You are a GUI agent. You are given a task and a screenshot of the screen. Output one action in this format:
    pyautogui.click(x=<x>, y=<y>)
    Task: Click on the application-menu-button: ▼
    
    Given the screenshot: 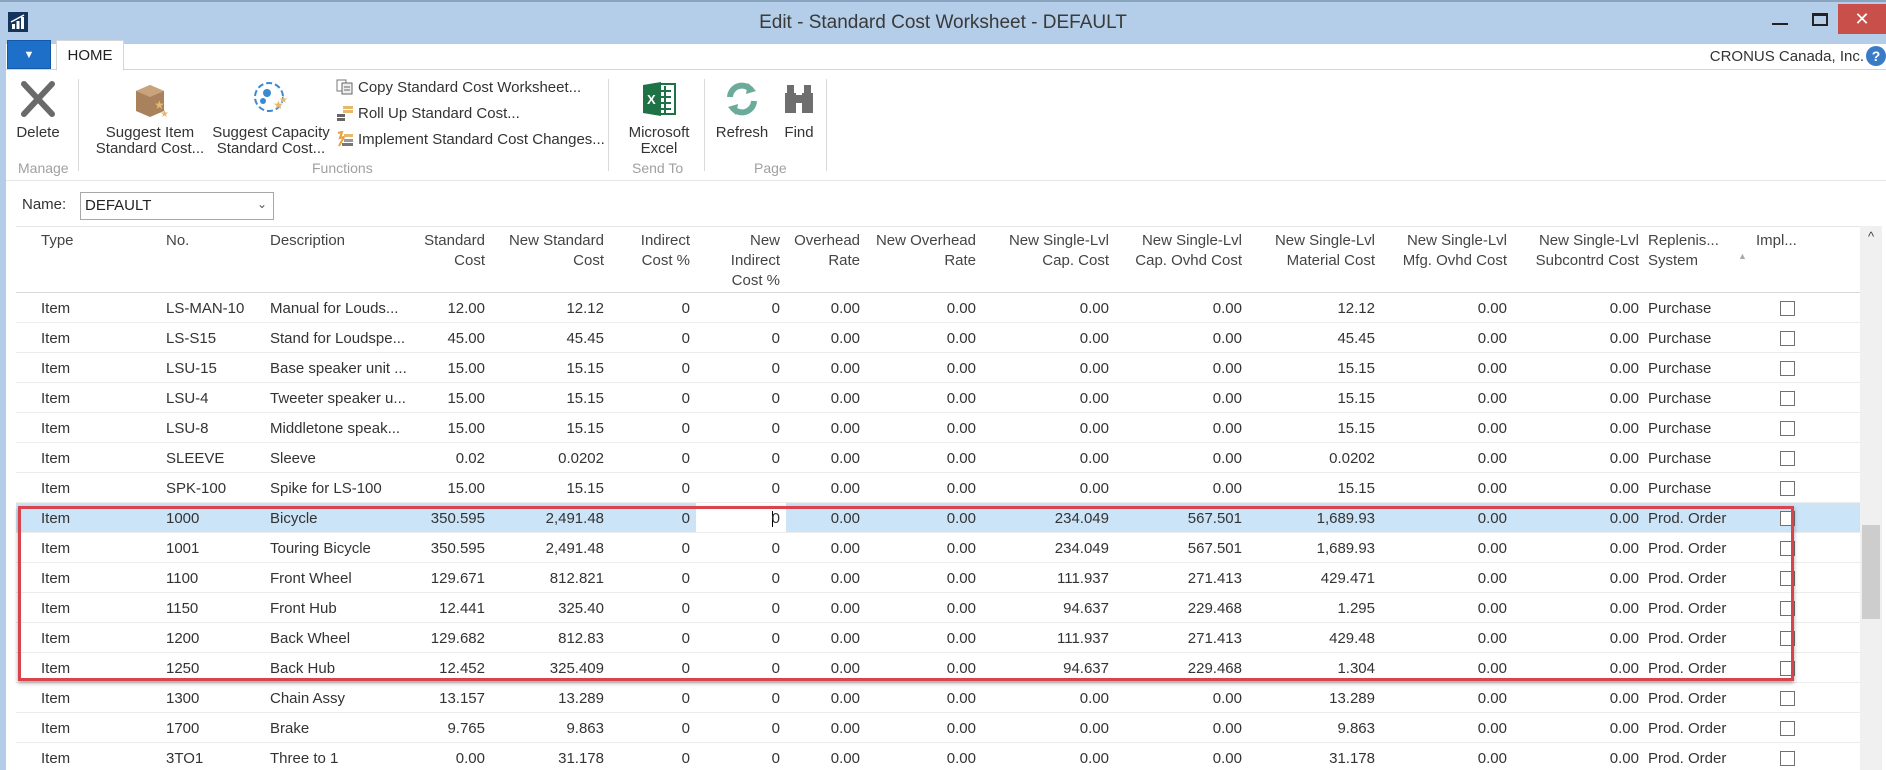 What is the action you would take?
    pyautogui.click(x=29, y=54)
    